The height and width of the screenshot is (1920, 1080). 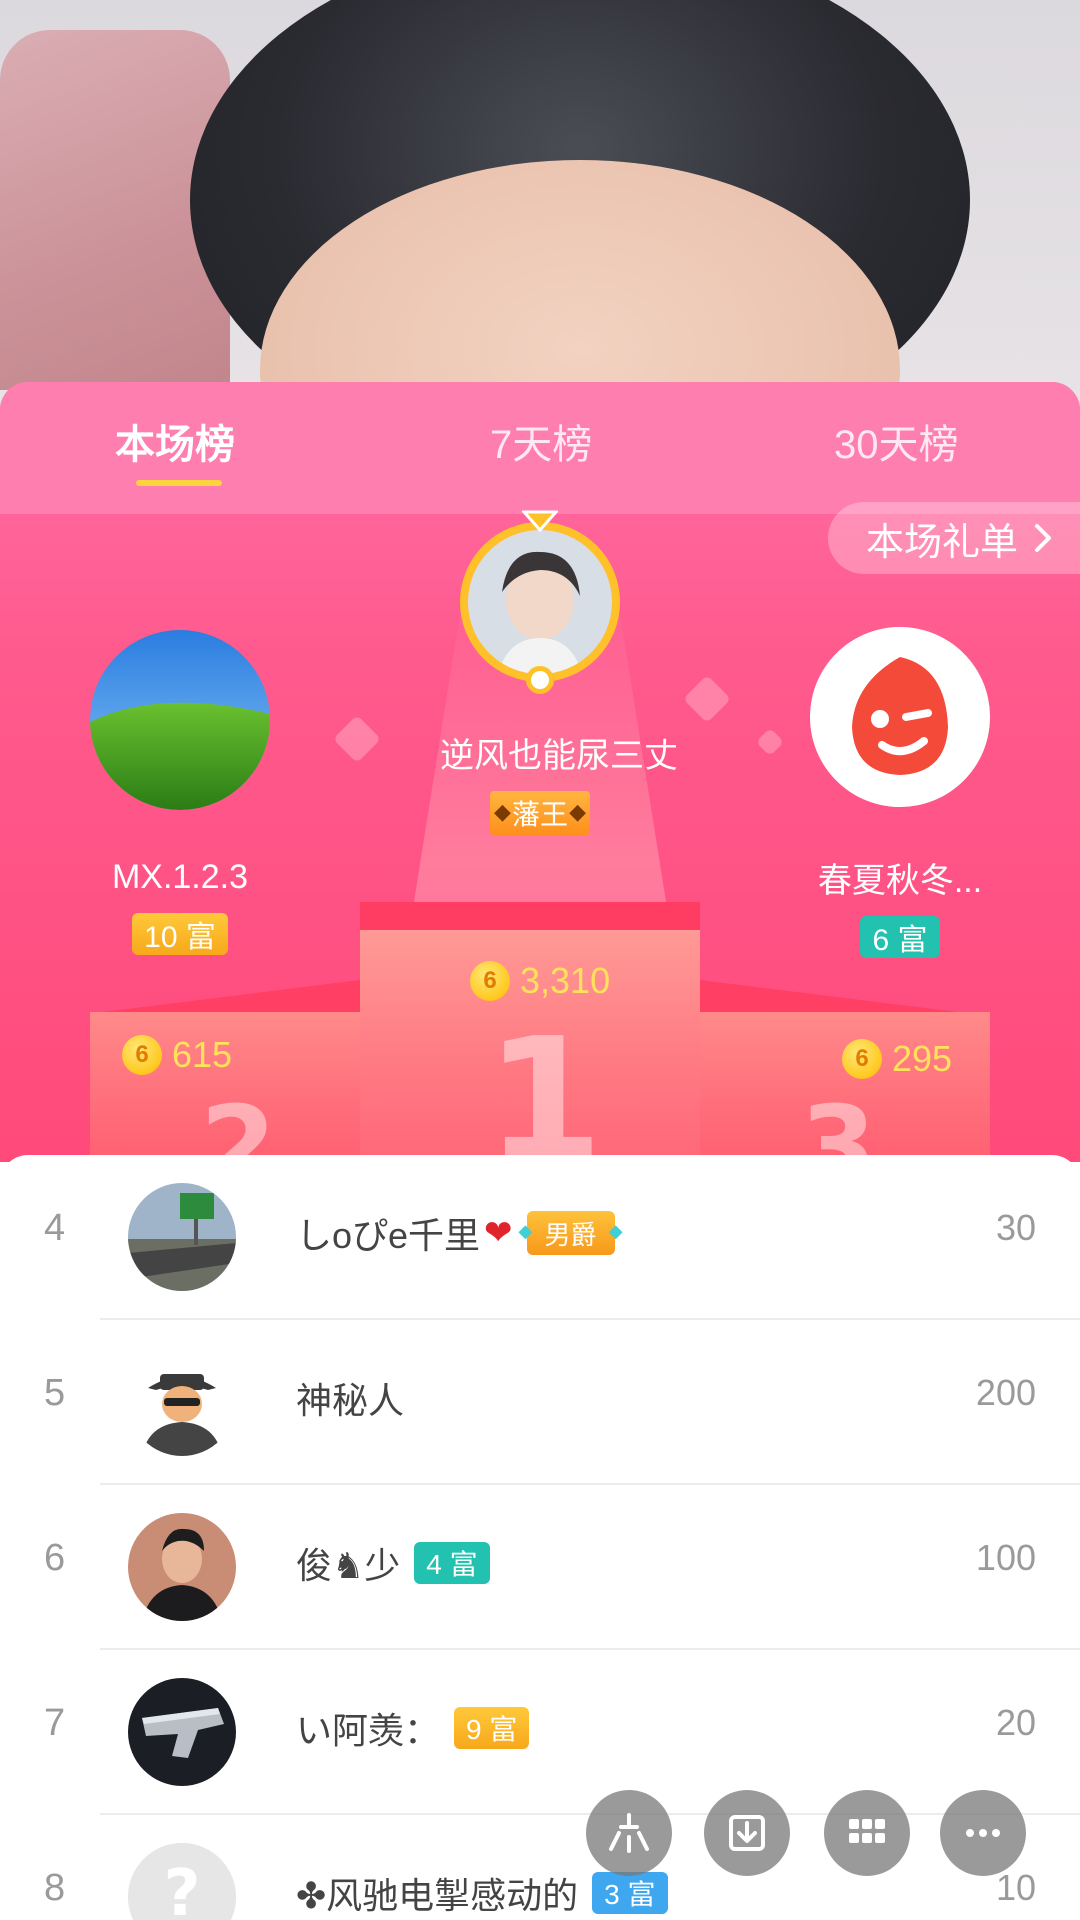 I want to click on crown-icon, so click(x=540, y=521).